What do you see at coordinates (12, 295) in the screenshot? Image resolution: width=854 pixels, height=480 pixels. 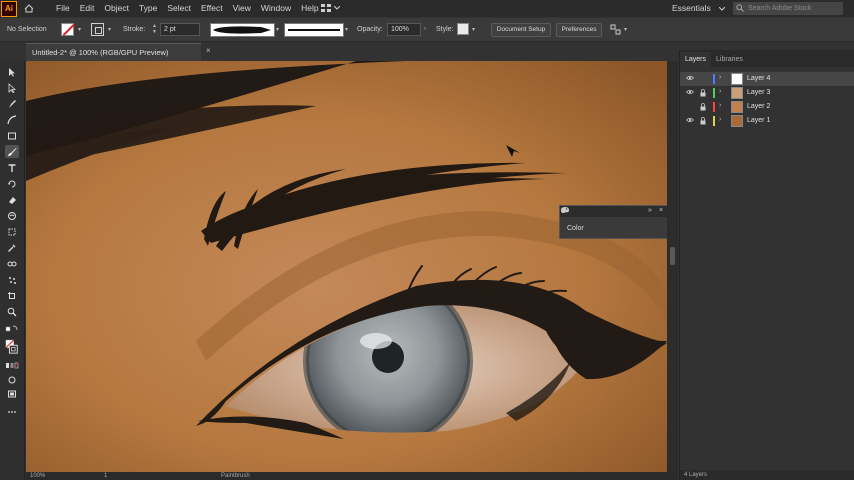 I see `artboard-tool-icon` at bounding box center [12, 295].